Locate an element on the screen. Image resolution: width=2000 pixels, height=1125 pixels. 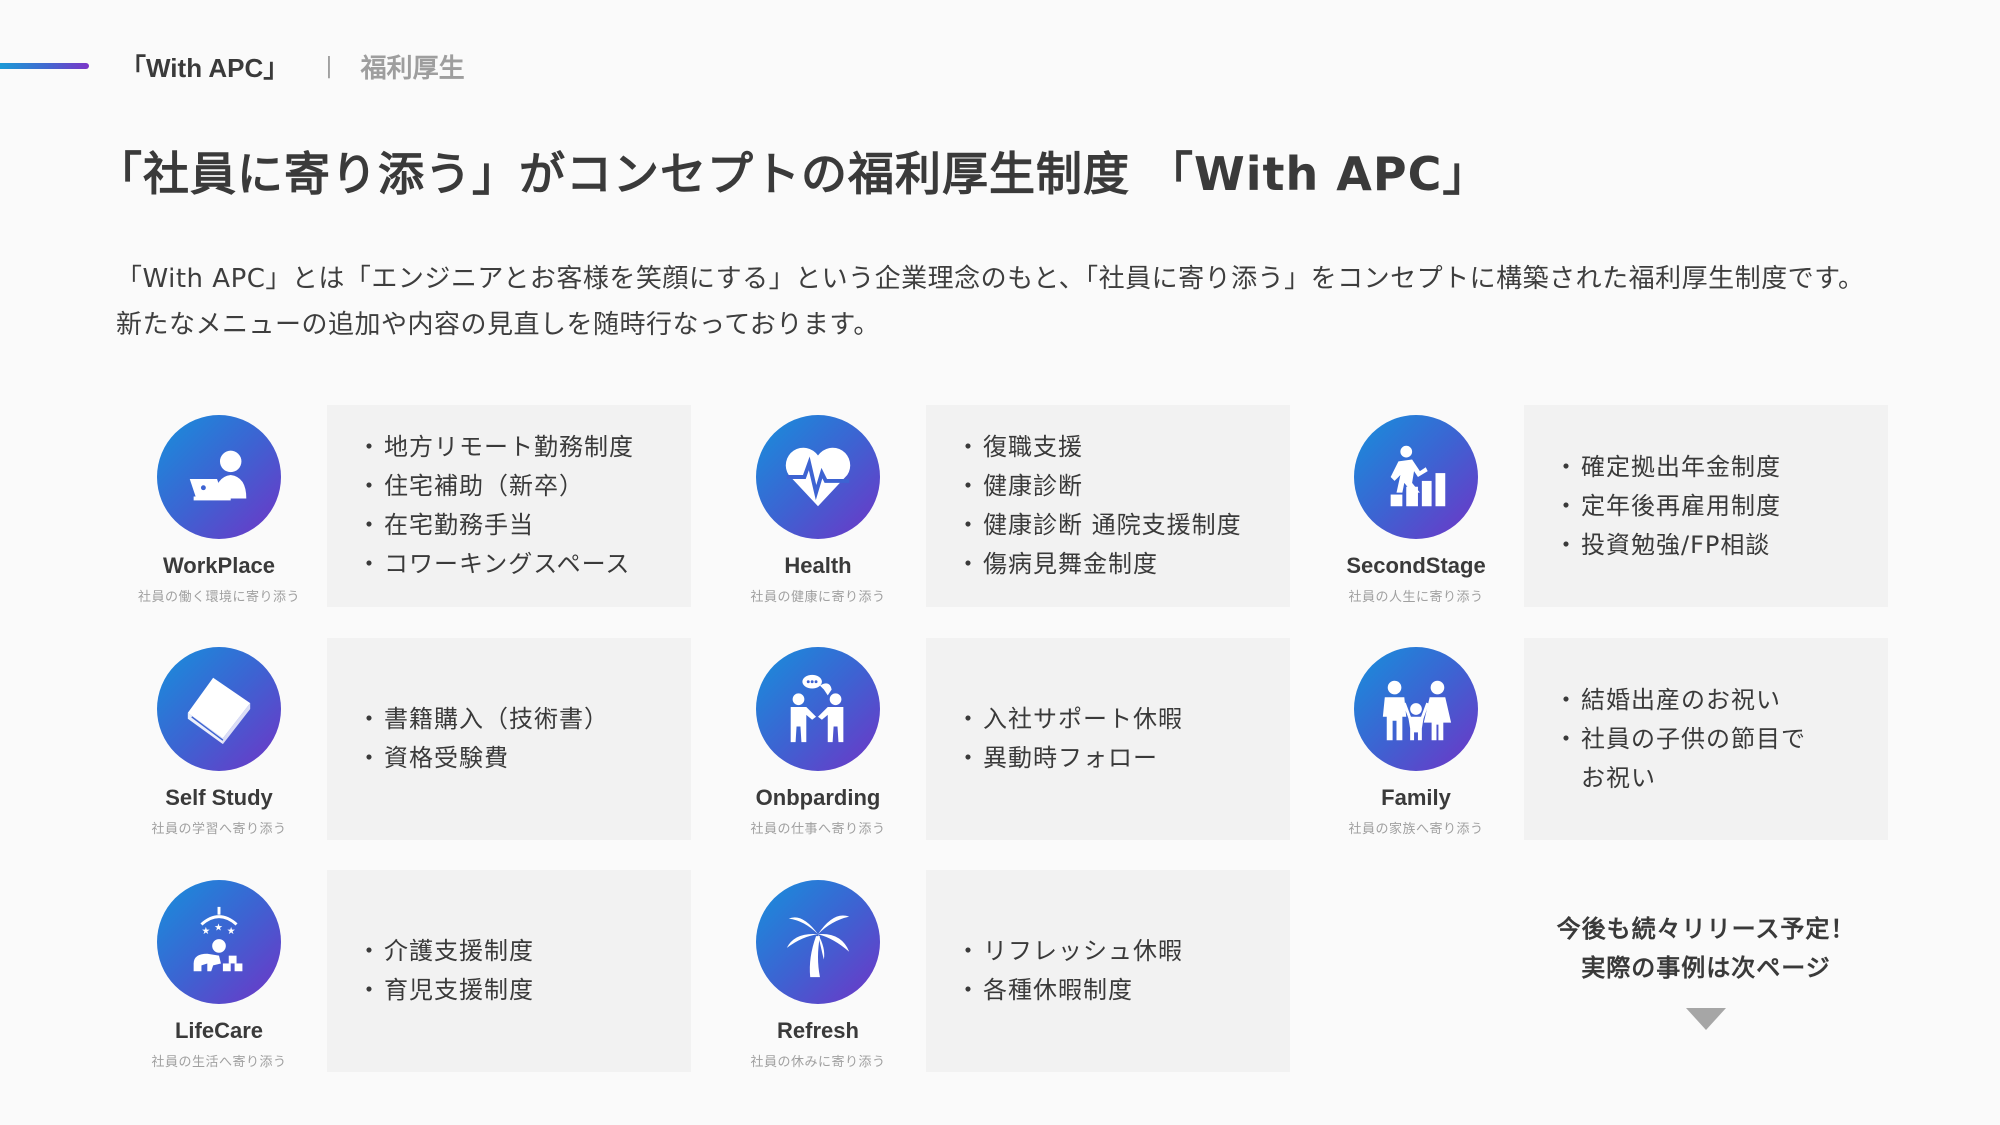
benefit-item: 育児支援制度 is located at coordinates (524, 990).